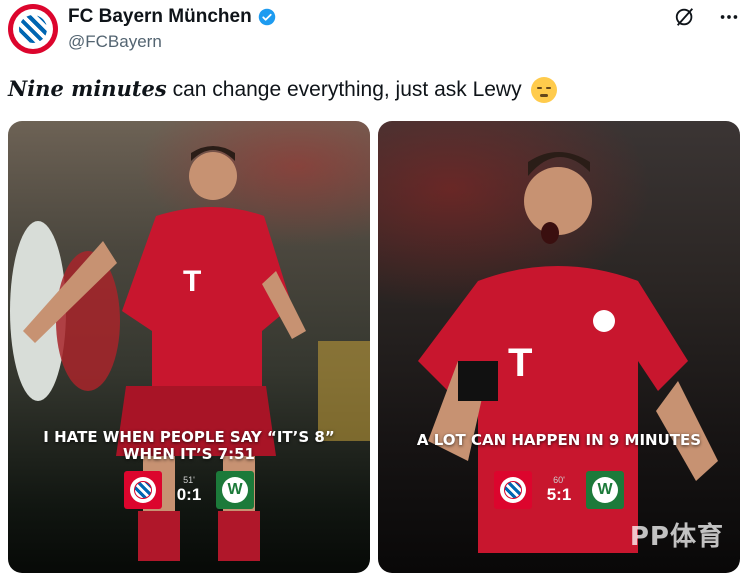 The width and height of the screenshot is (750, 576). Describe the element at coordinates (160, 17) in the screenshot. I see `display-name: FC Bayern München` at that location.